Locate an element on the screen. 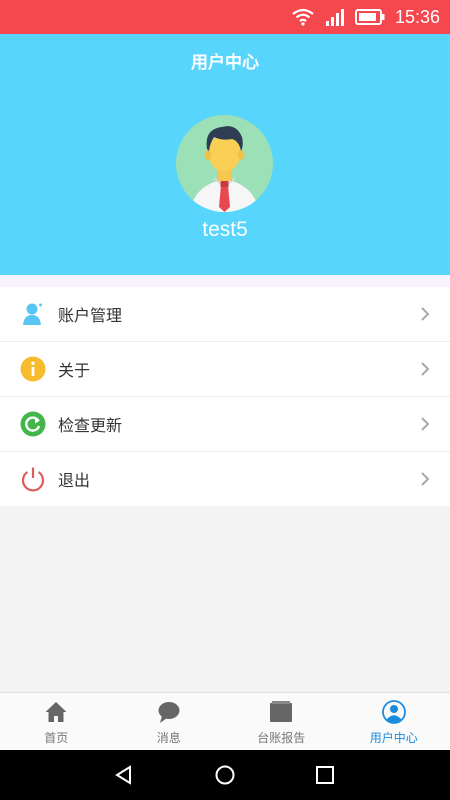 The width and height of the screenshot is (450, 800). recent-apps-icon is located at coordinates (325, 775).